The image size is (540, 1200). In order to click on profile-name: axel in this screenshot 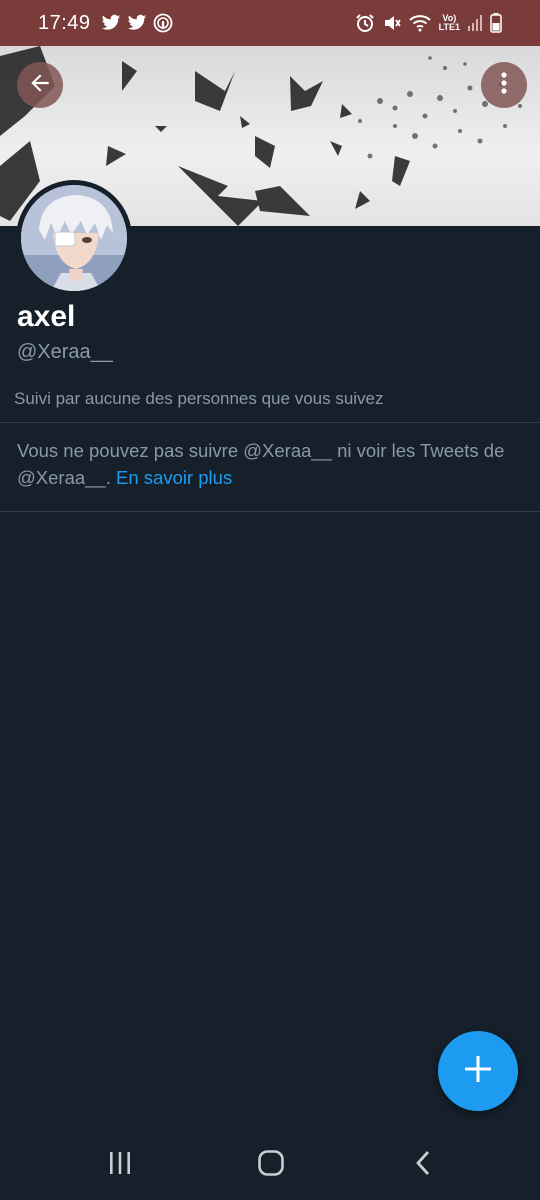, I will do `click(65, 317)`.